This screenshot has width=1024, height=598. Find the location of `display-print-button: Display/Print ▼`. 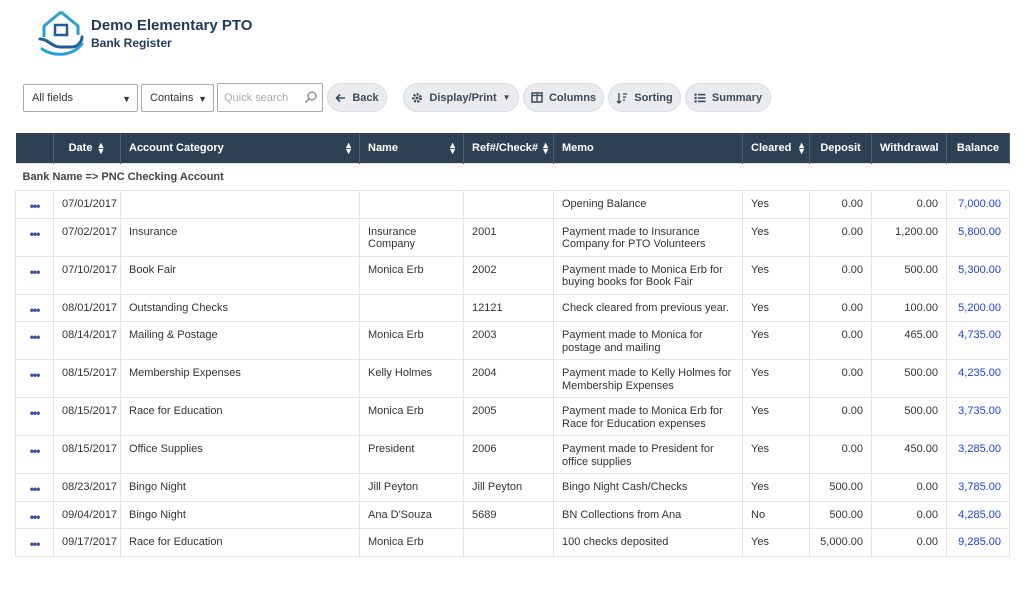

display-print-button: Display/Print ▼ is located at coordinates (461, 97).